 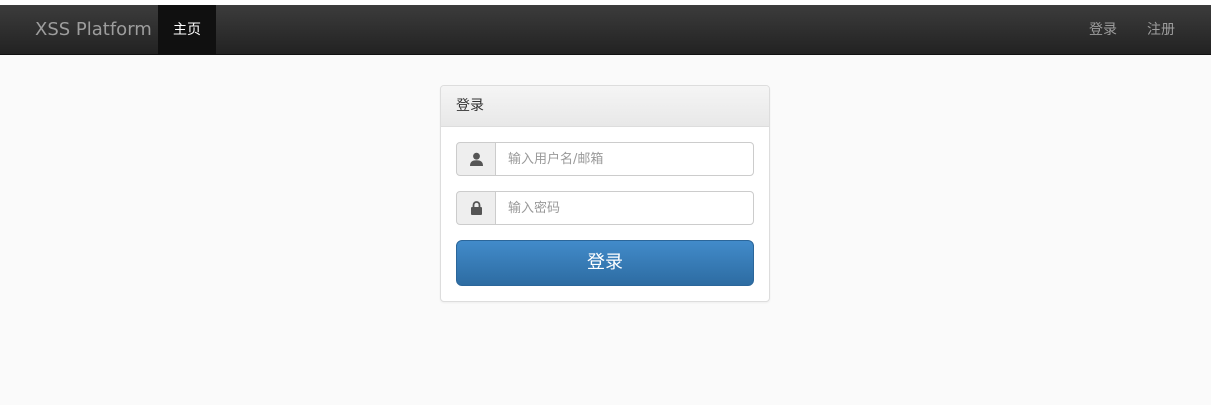 I want to click on username-addon, so click(x=476, y=159).